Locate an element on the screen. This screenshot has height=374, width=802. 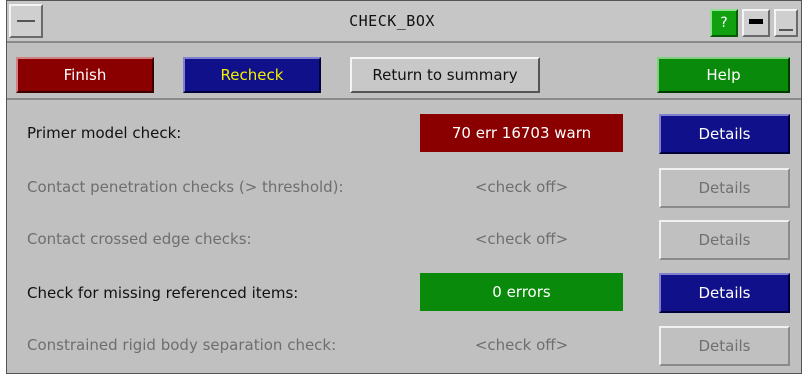
maximize-icon is located at coordinates (786, 23).